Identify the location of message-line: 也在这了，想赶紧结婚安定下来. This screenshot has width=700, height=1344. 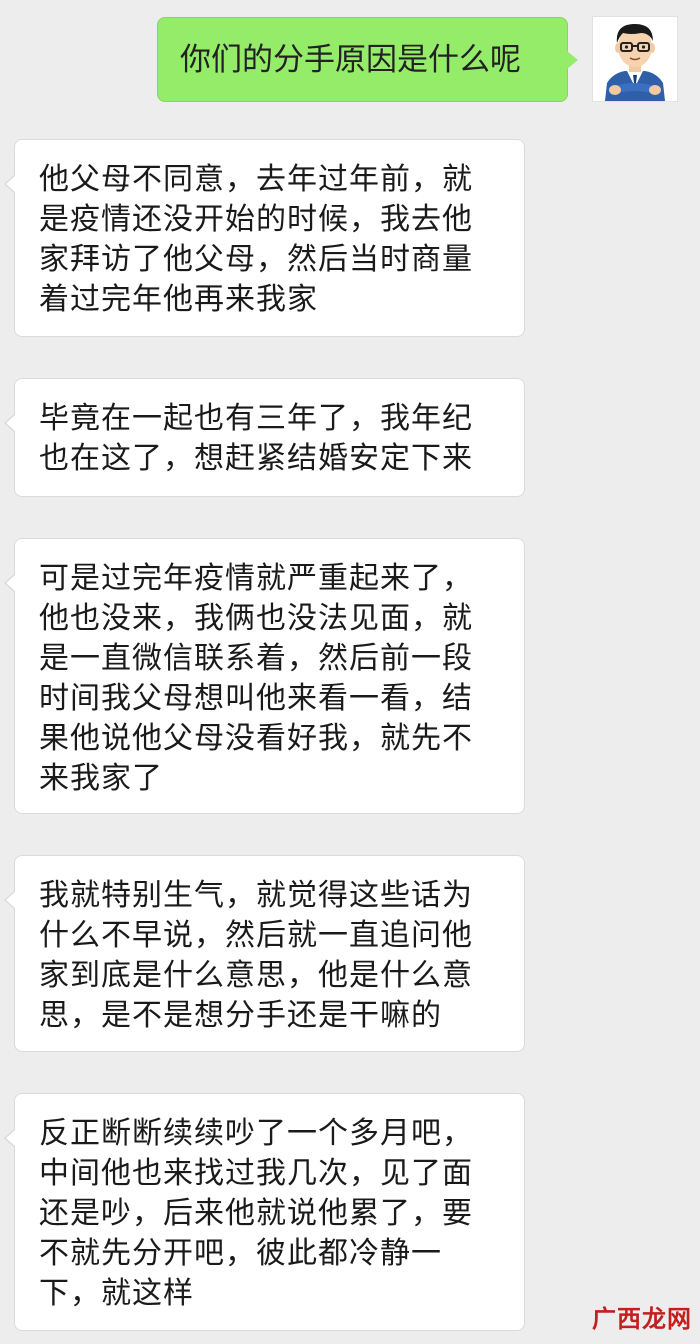
(256, 458).